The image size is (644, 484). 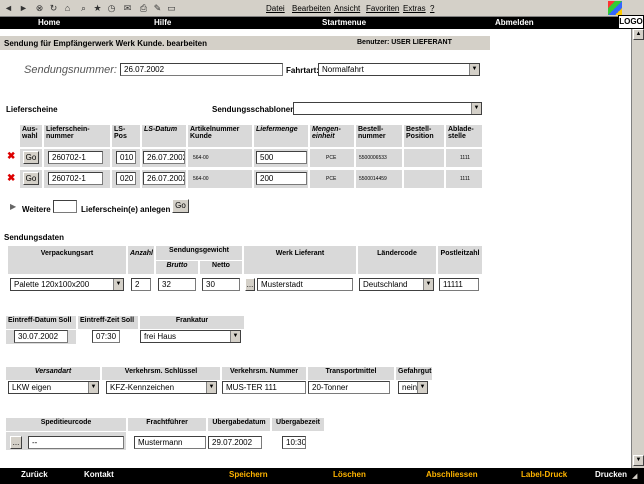 I want to click on more-count-input, so click(x=65, y=206).